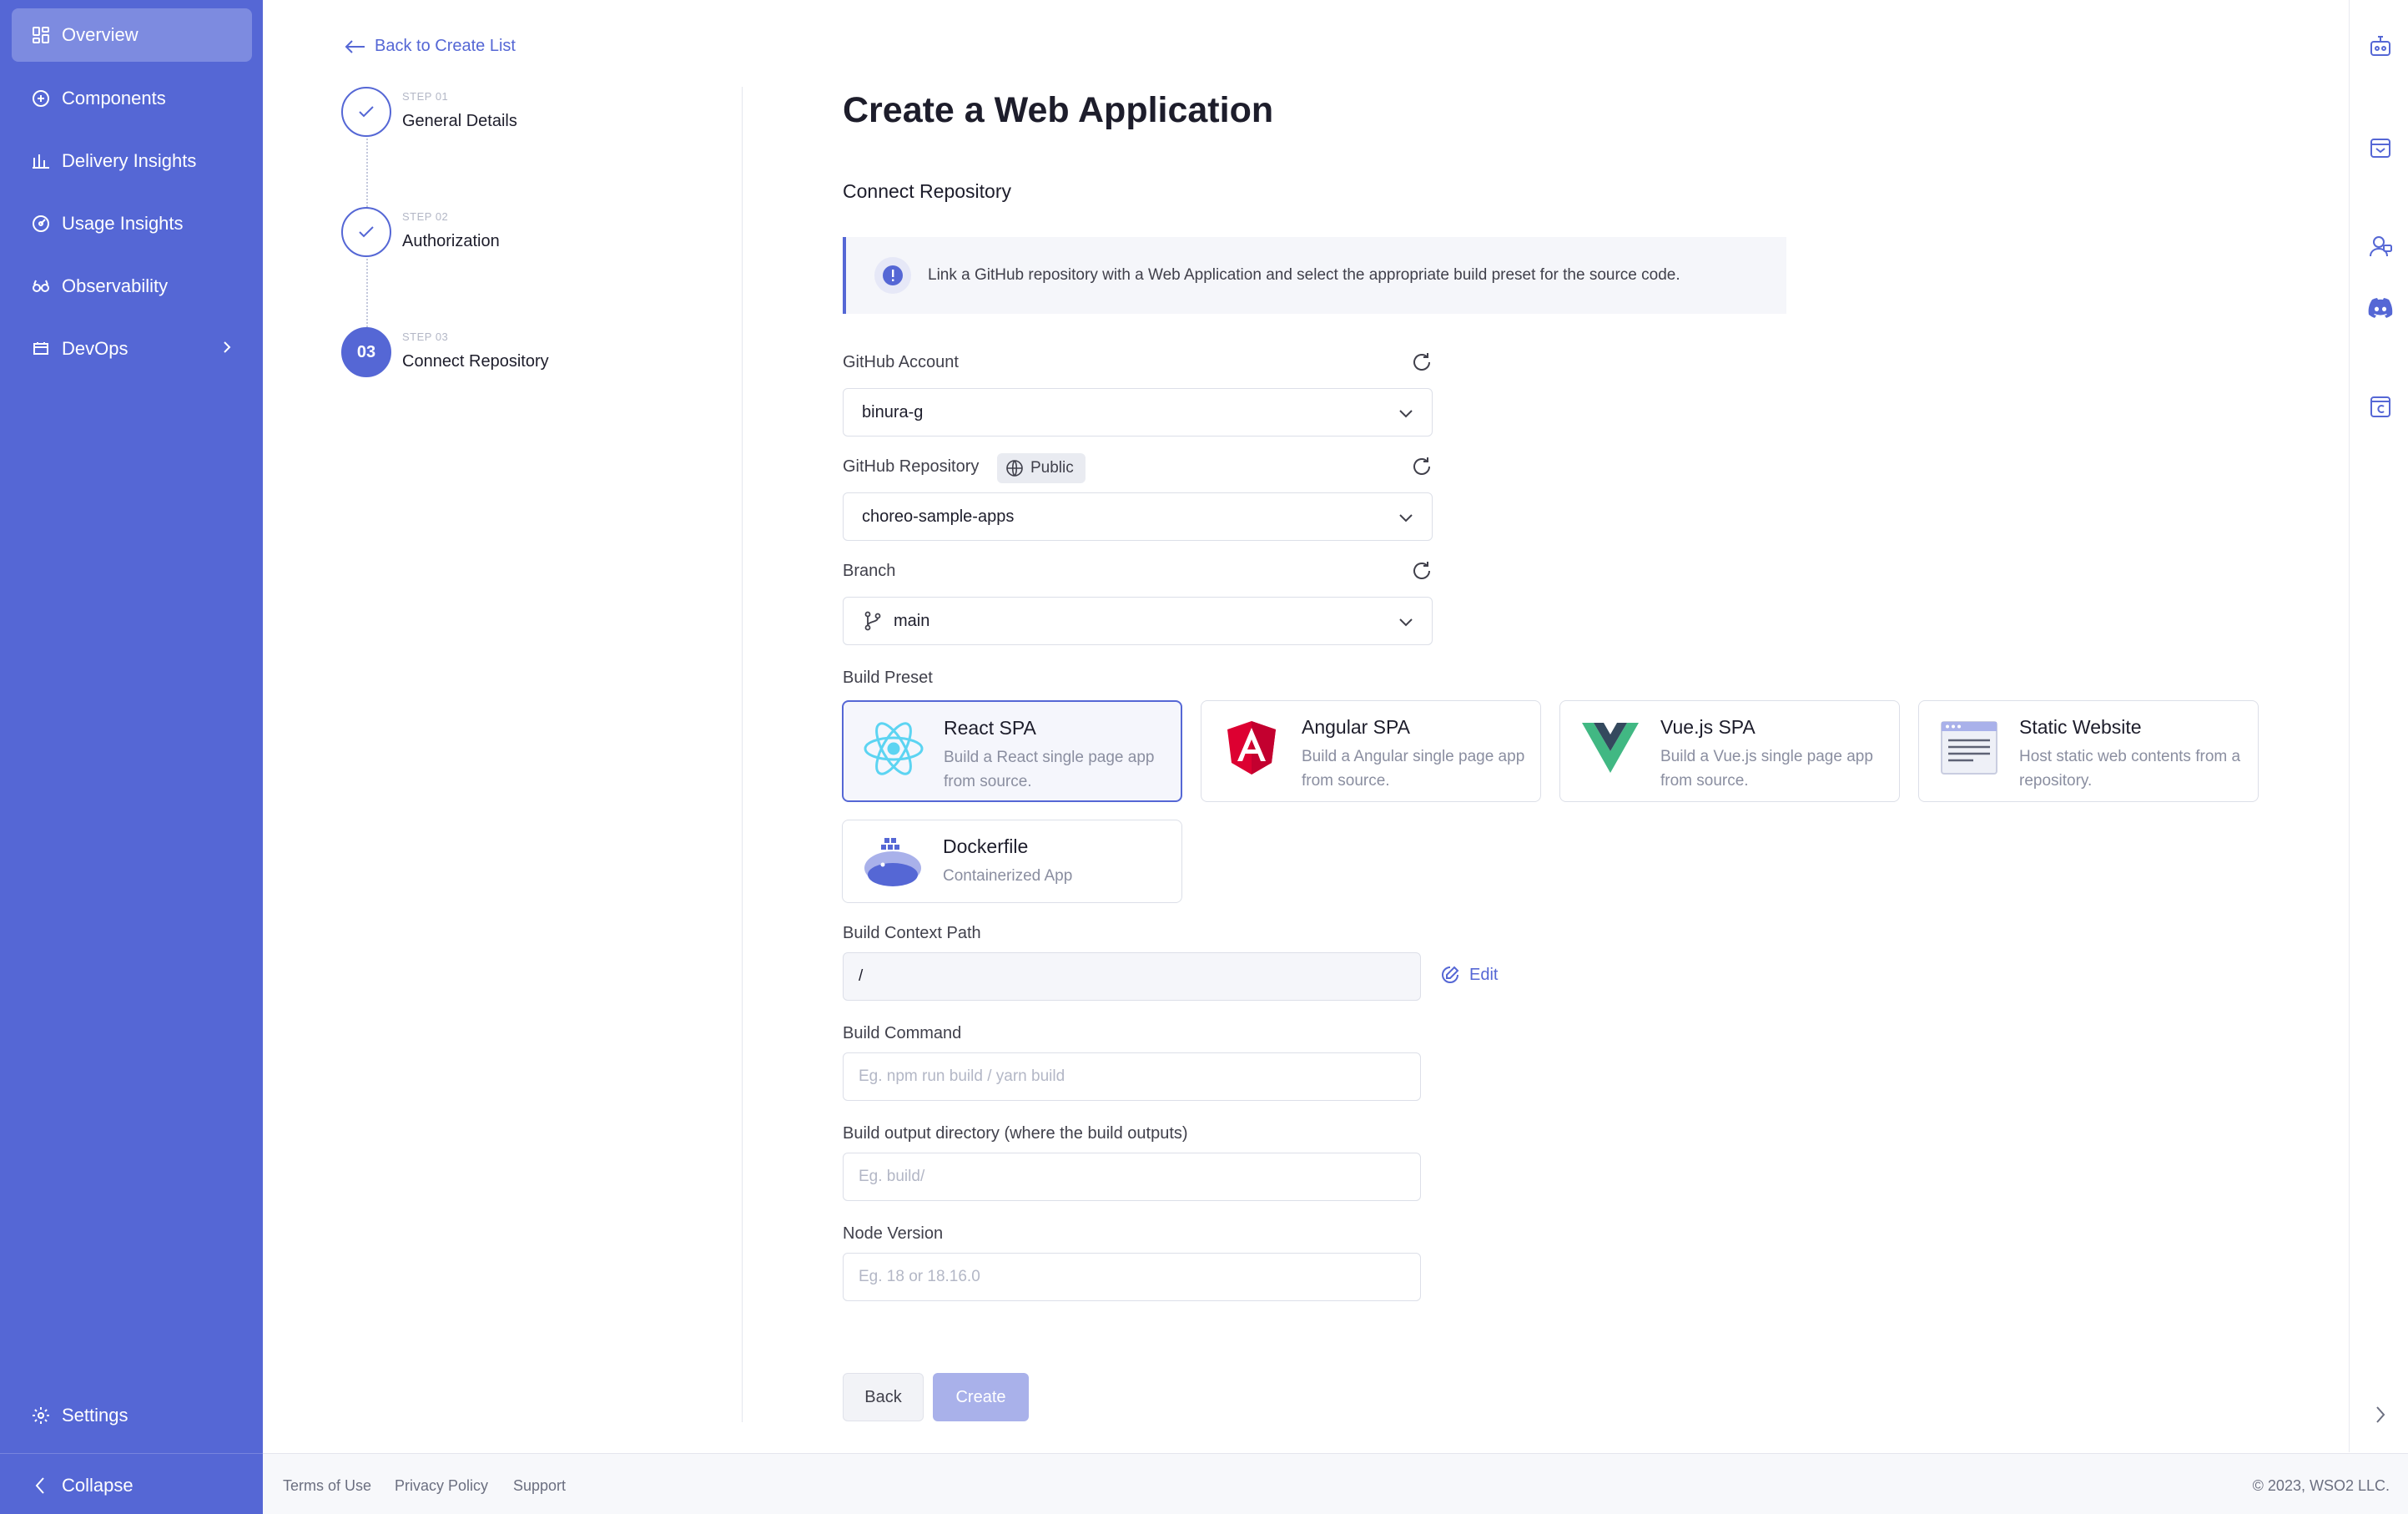  Describe the element at coordinates (981, 1397) in the screenshot. I see `create-button: Create` at that location.